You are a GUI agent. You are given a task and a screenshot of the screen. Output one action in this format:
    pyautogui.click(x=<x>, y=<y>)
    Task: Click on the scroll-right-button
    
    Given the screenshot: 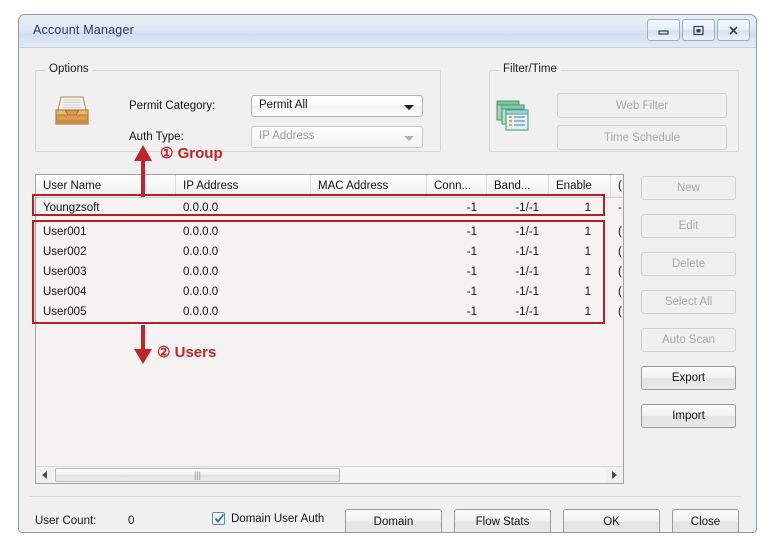 What is the action you would take?
    pyautogui.click(x=614, y=475)
    